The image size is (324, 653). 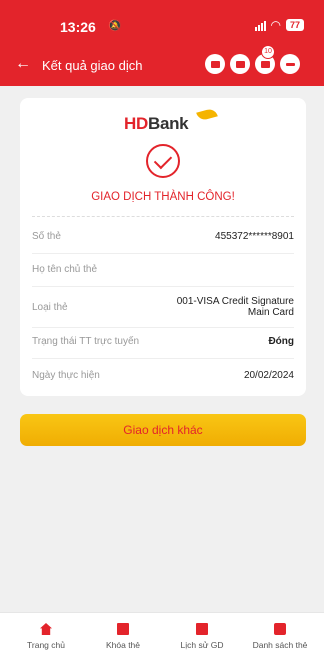 I want to click on arrow-left-icon: ←, so click(x=23, y=64).